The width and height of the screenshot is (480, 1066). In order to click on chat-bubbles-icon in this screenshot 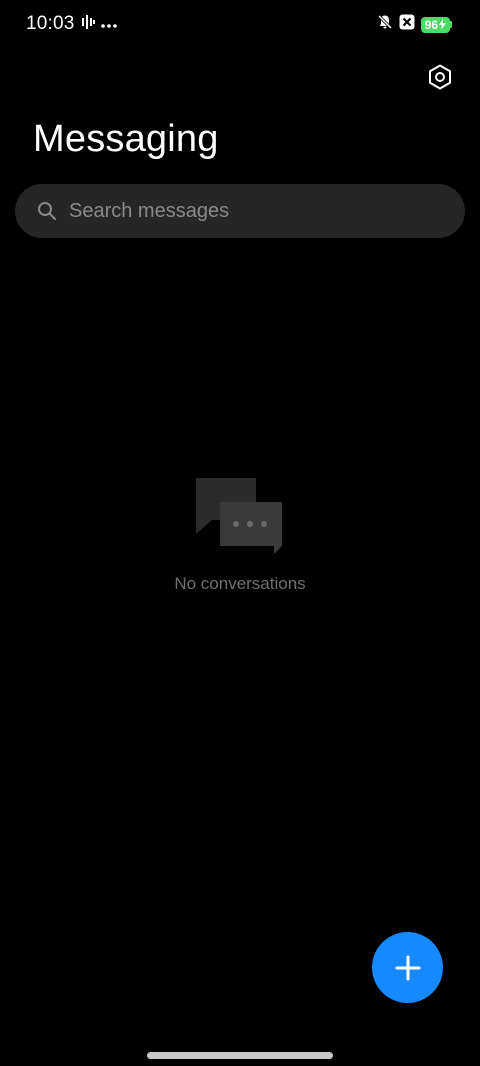, I will do `click(240, 515)`.